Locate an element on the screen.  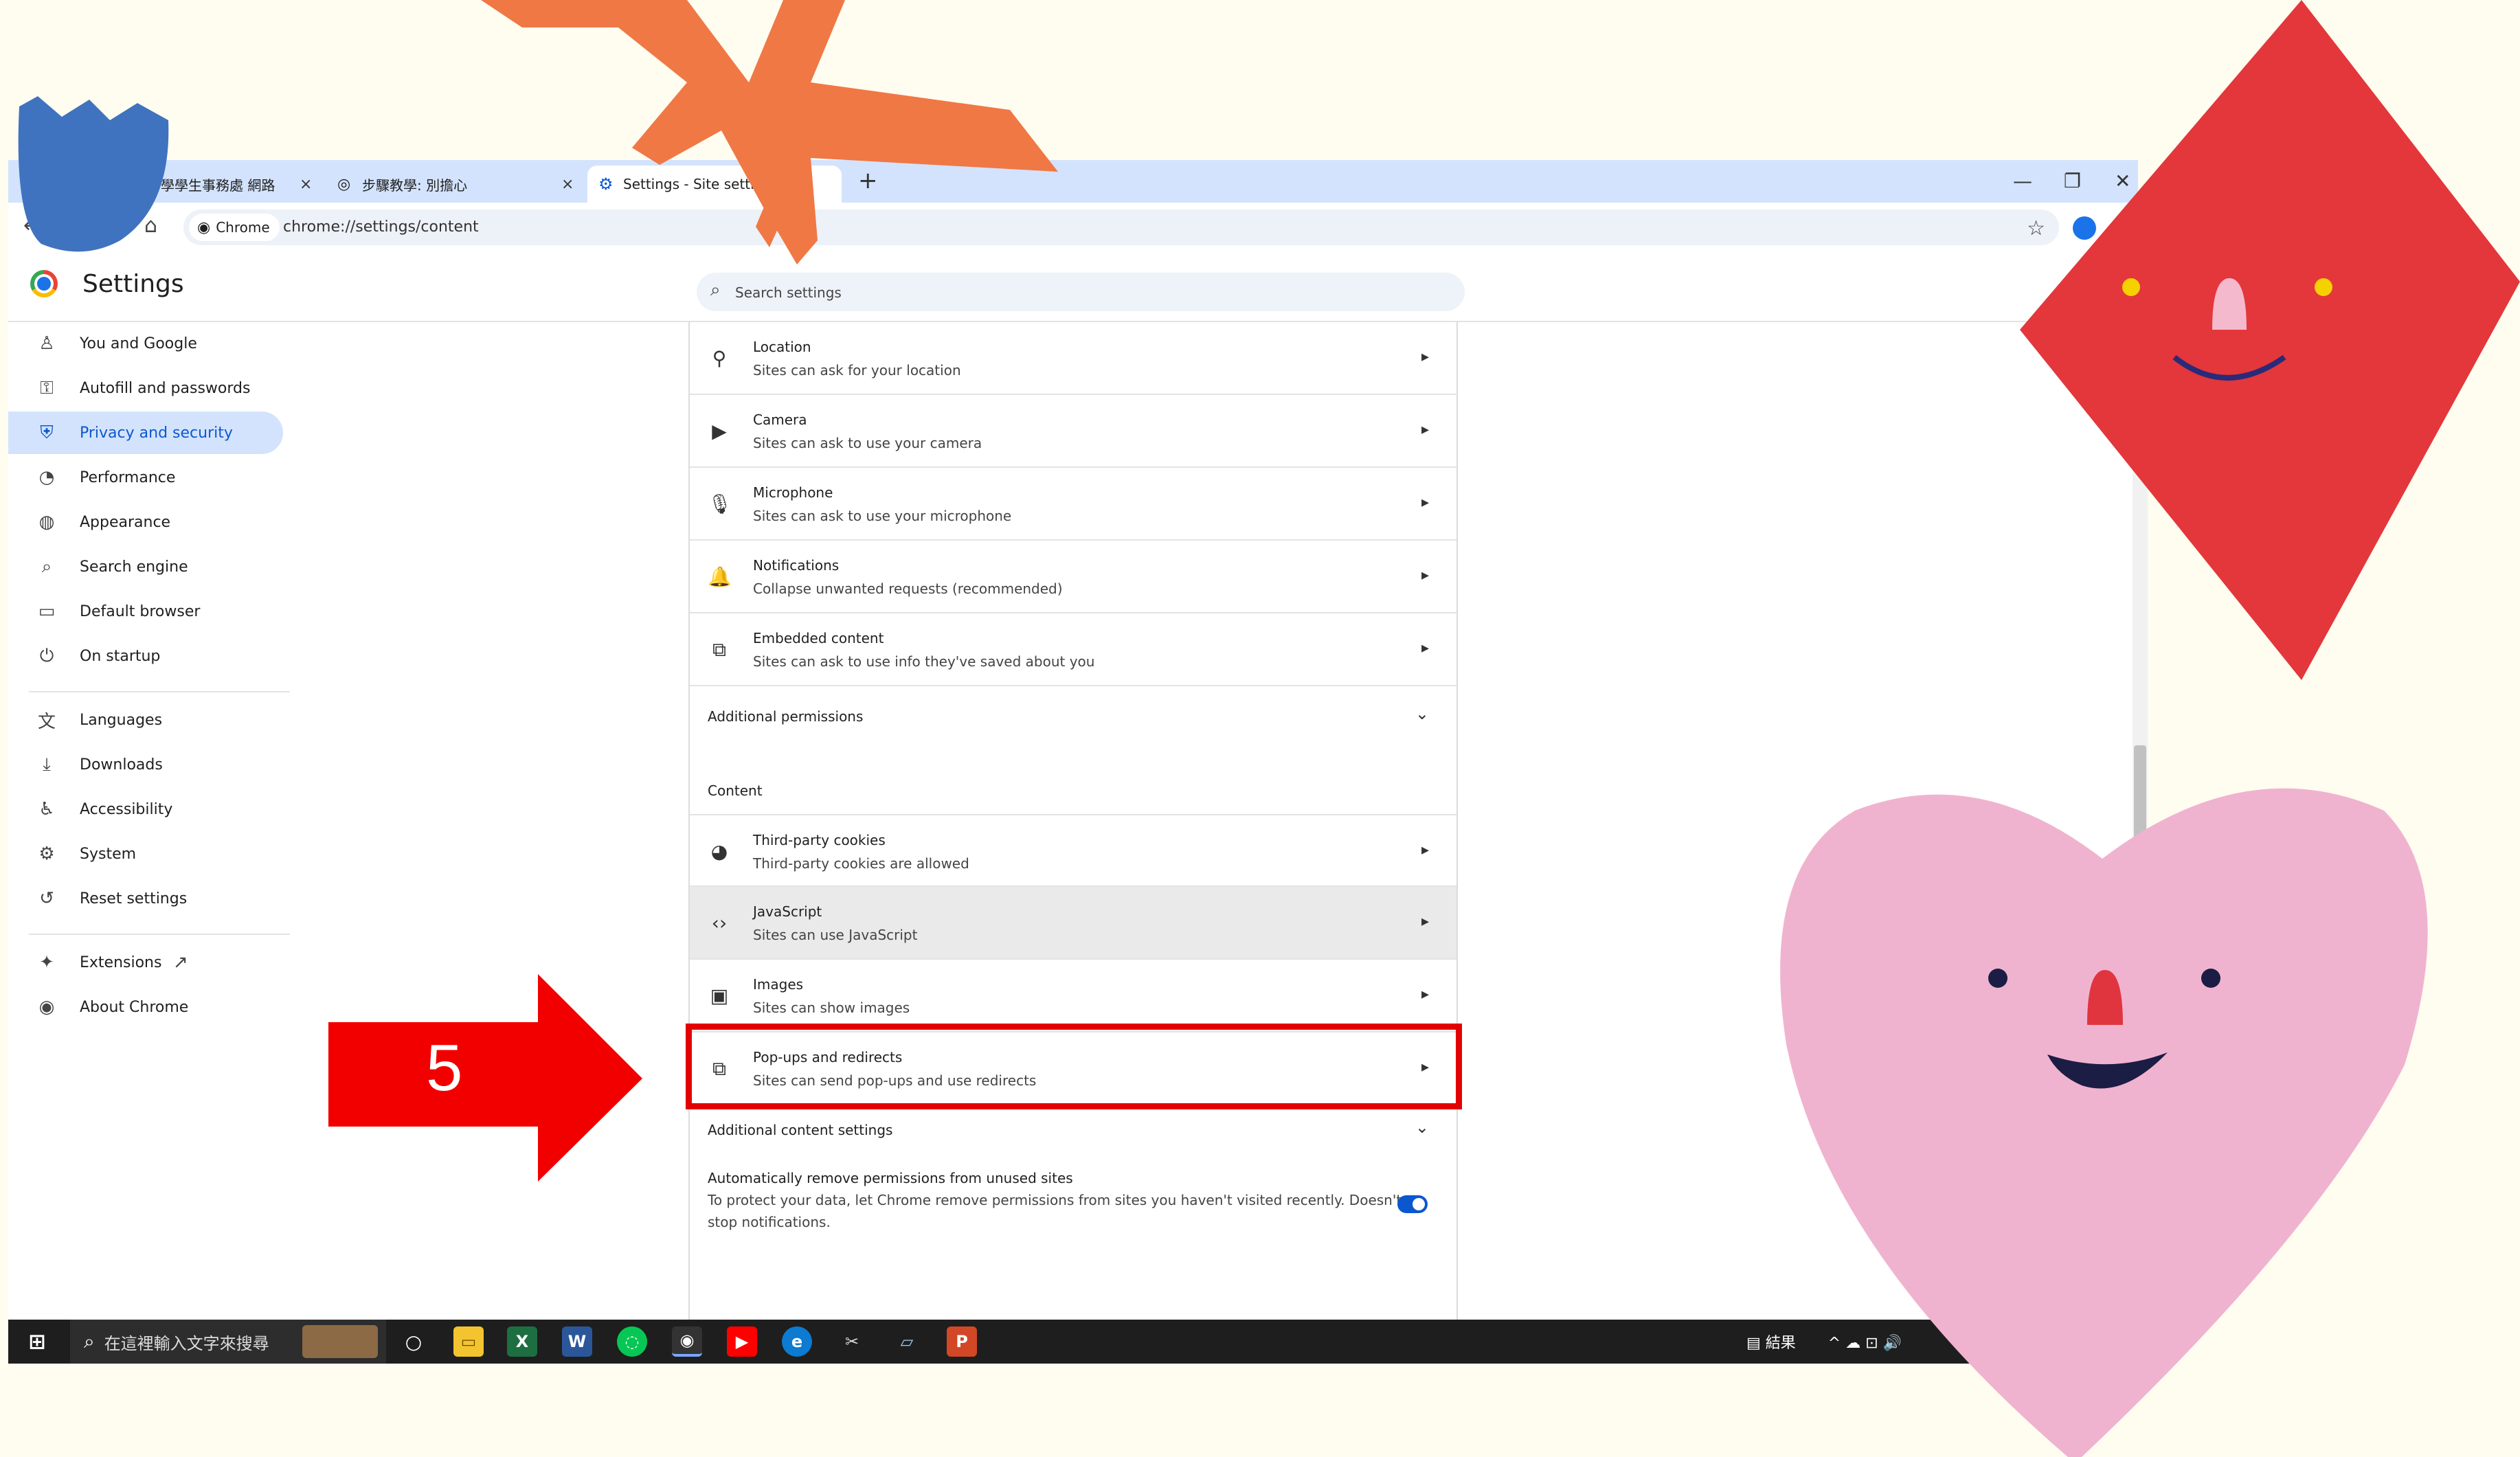
step-number-label: 5 is located at coordinates (444, 1068).